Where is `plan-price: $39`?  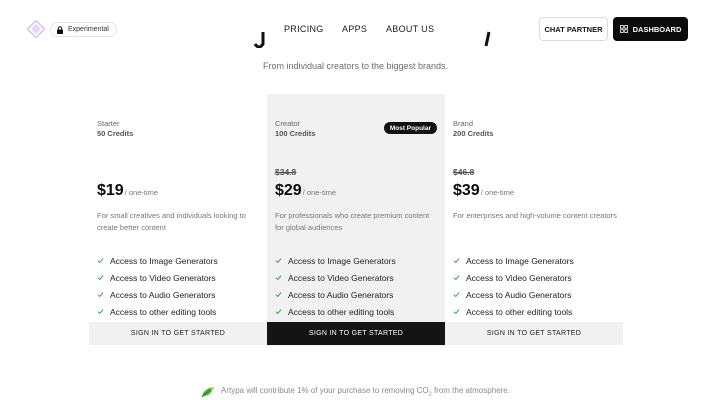
plan-price: $39 is located at coordinates (466, 190).